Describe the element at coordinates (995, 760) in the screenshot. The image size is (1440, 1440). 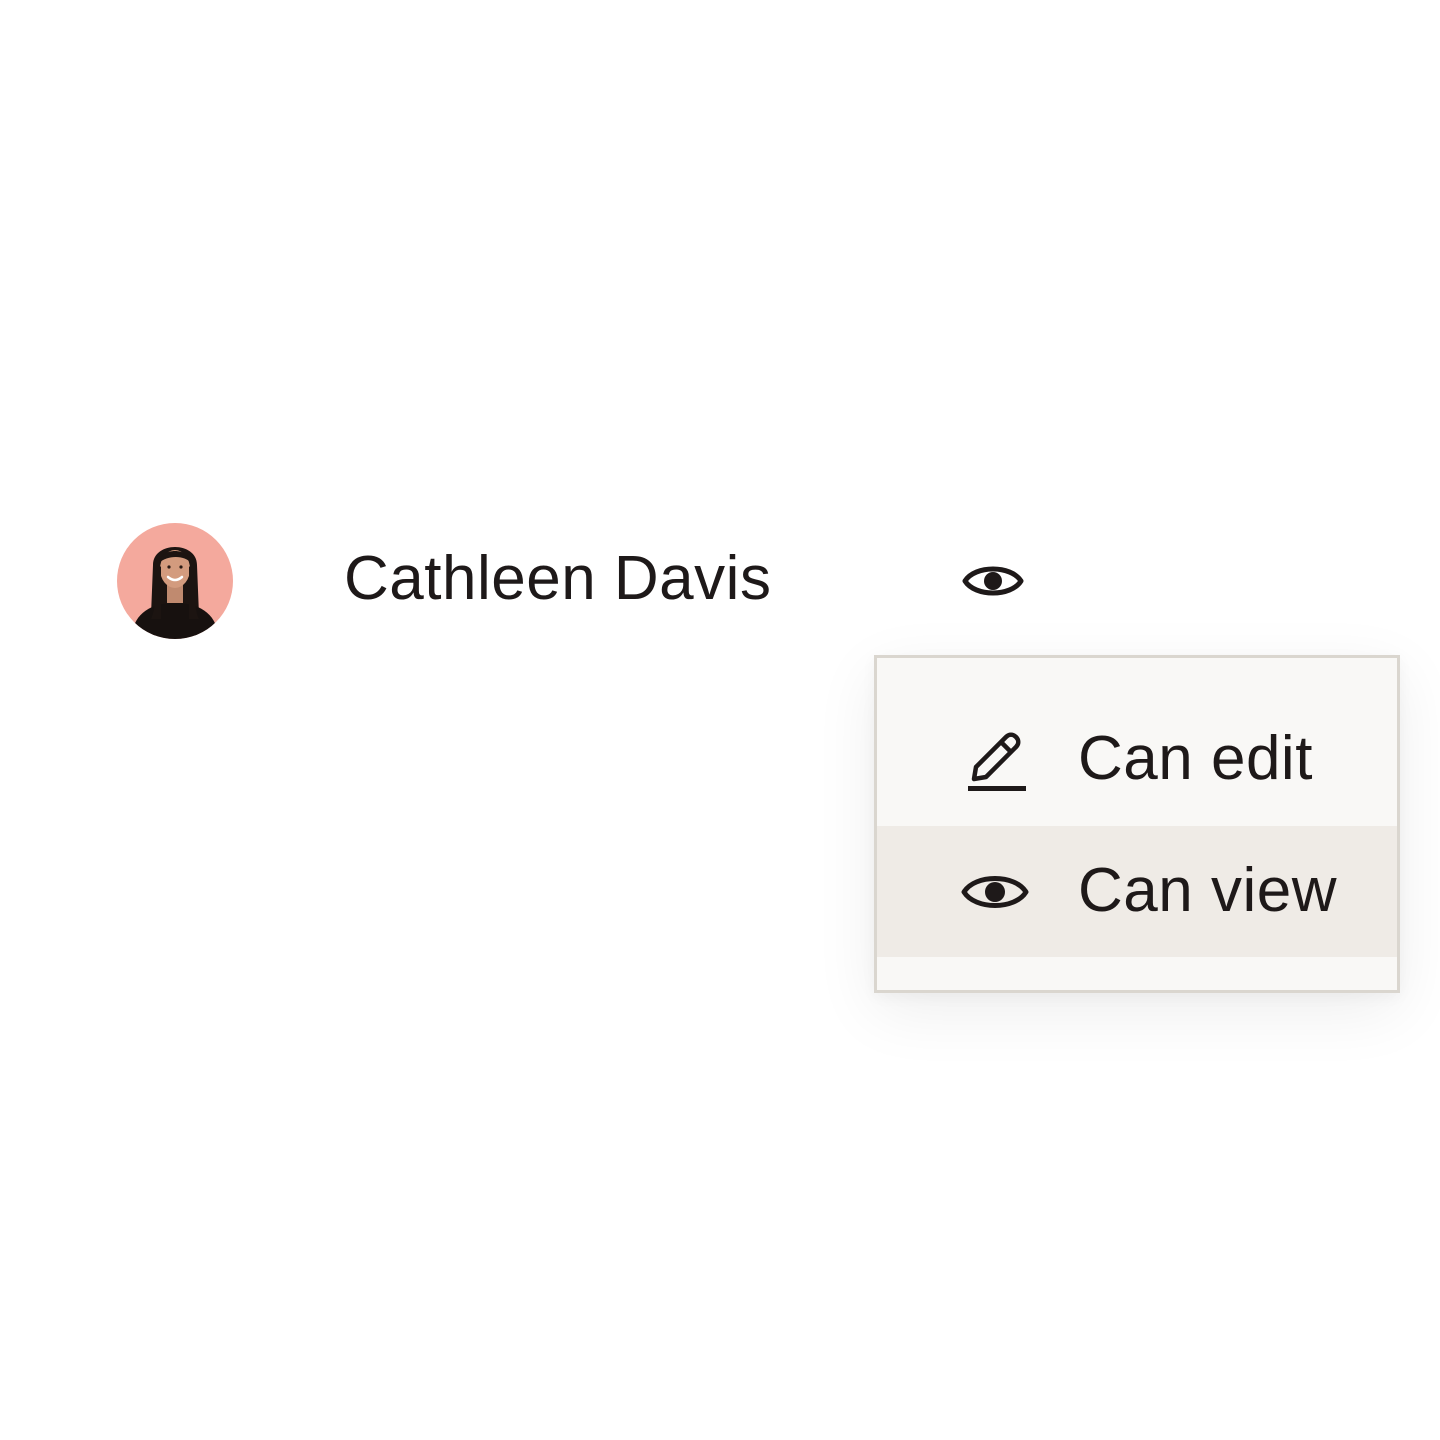
I see `pencil-icon` at that location.